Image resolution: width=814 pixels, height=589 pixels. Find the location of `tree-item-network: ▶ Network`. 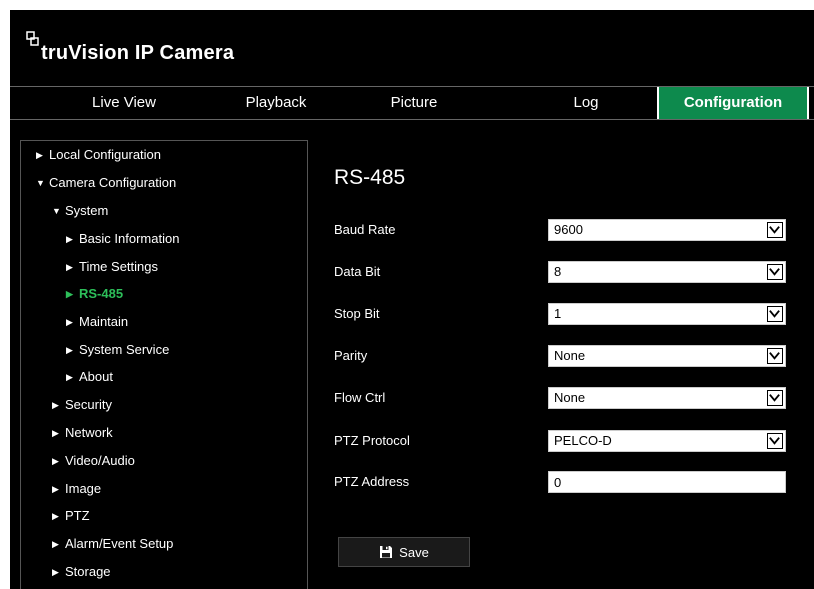

tree-item-network: ▶ Network is located at coordinates (82, 433).